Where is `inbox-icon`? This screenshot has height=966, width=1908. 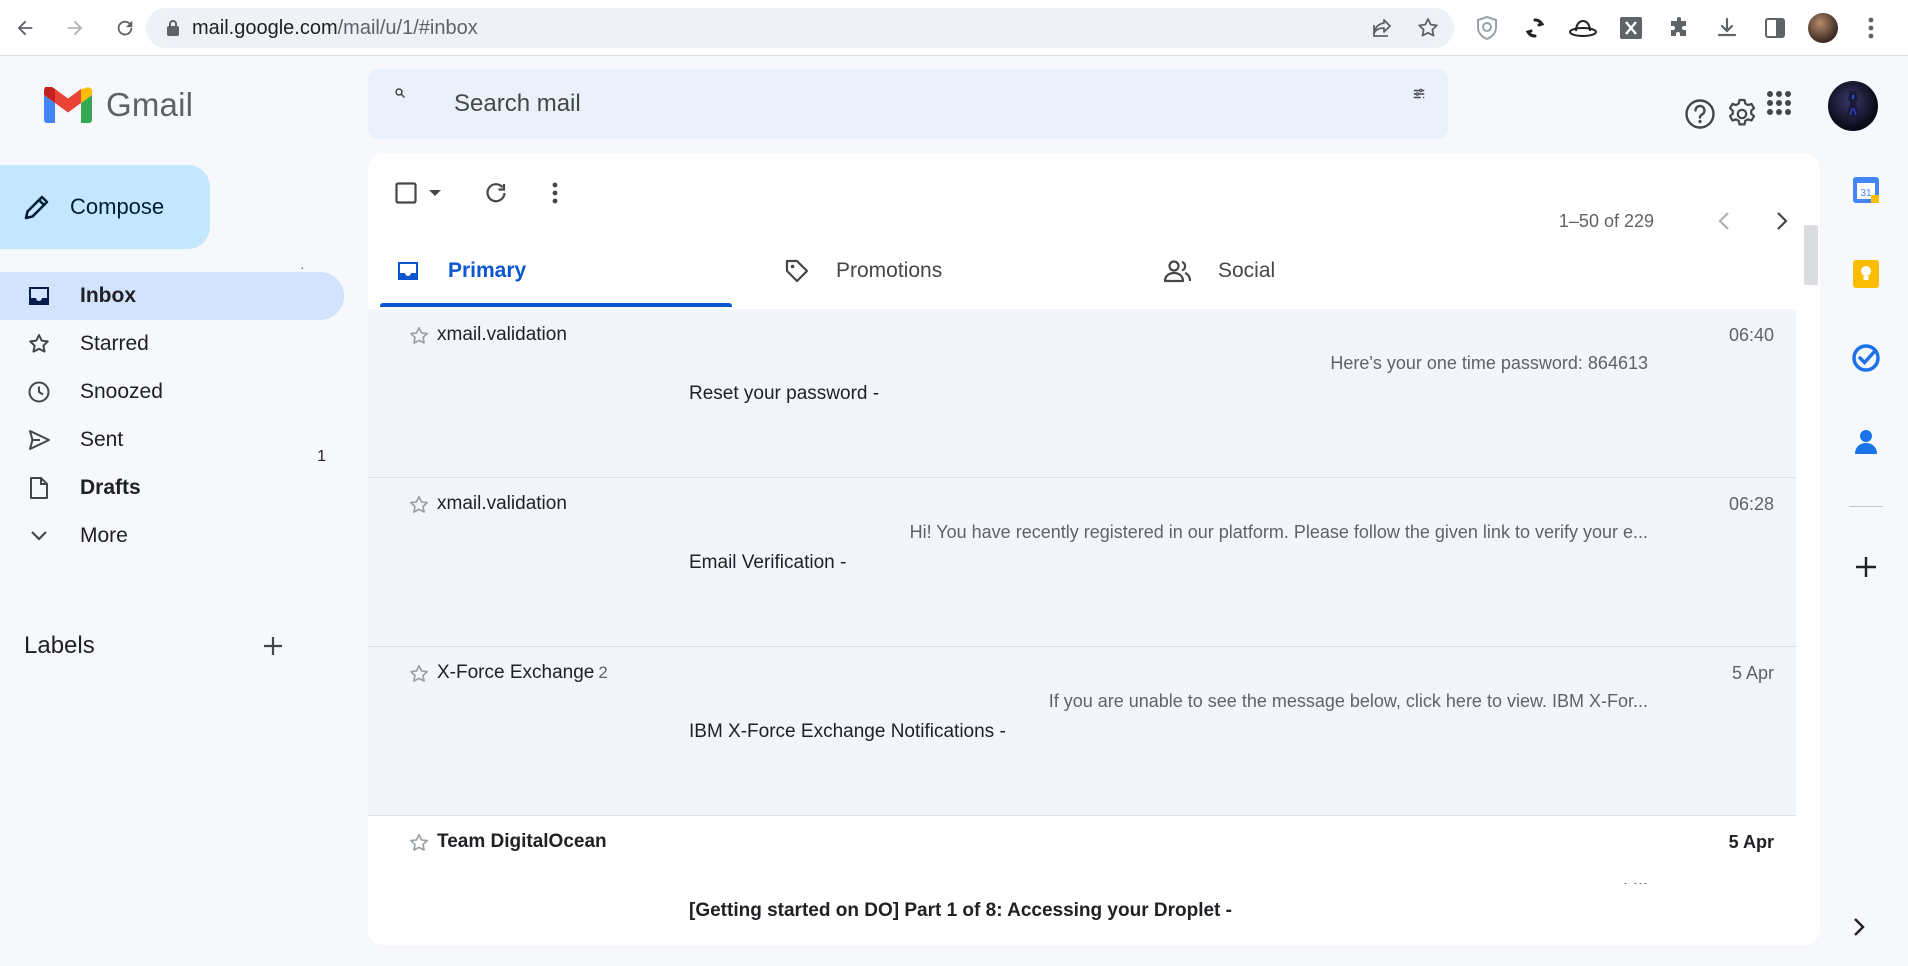 inbox-icon is located at coordinates (39, 296).